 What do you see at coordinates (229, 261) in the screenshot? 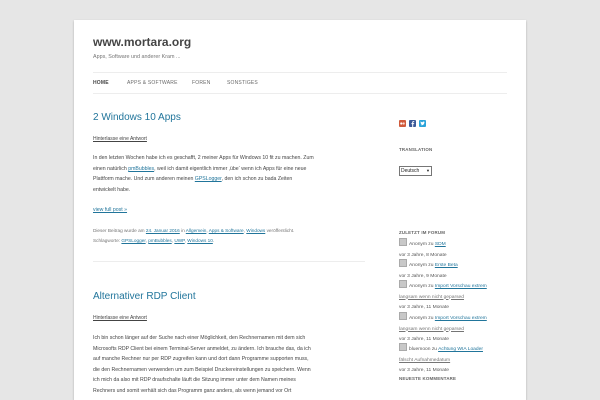
I see `post-divider` at bounding box center [229, 261].